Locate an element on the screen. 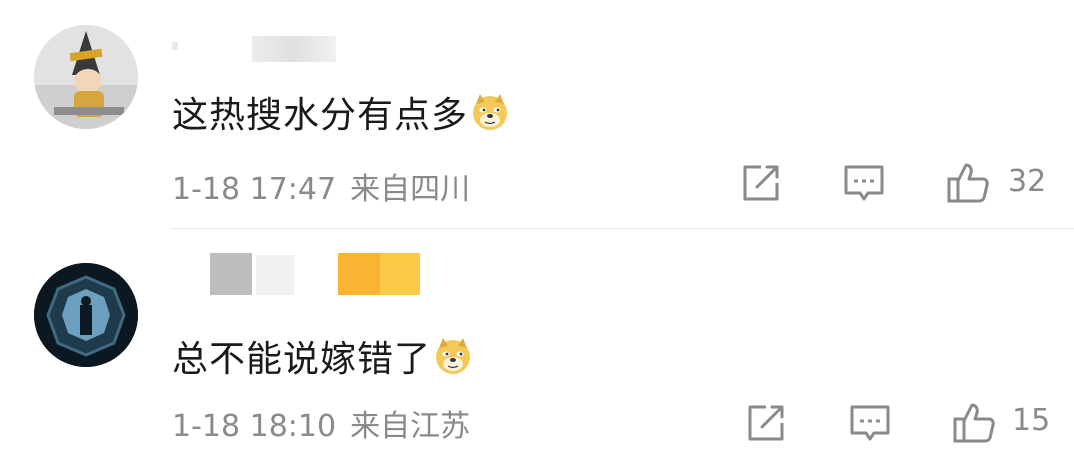 The image size is (1074, 451). comment-location: 来自四川 is located at coordinates (410, 189).